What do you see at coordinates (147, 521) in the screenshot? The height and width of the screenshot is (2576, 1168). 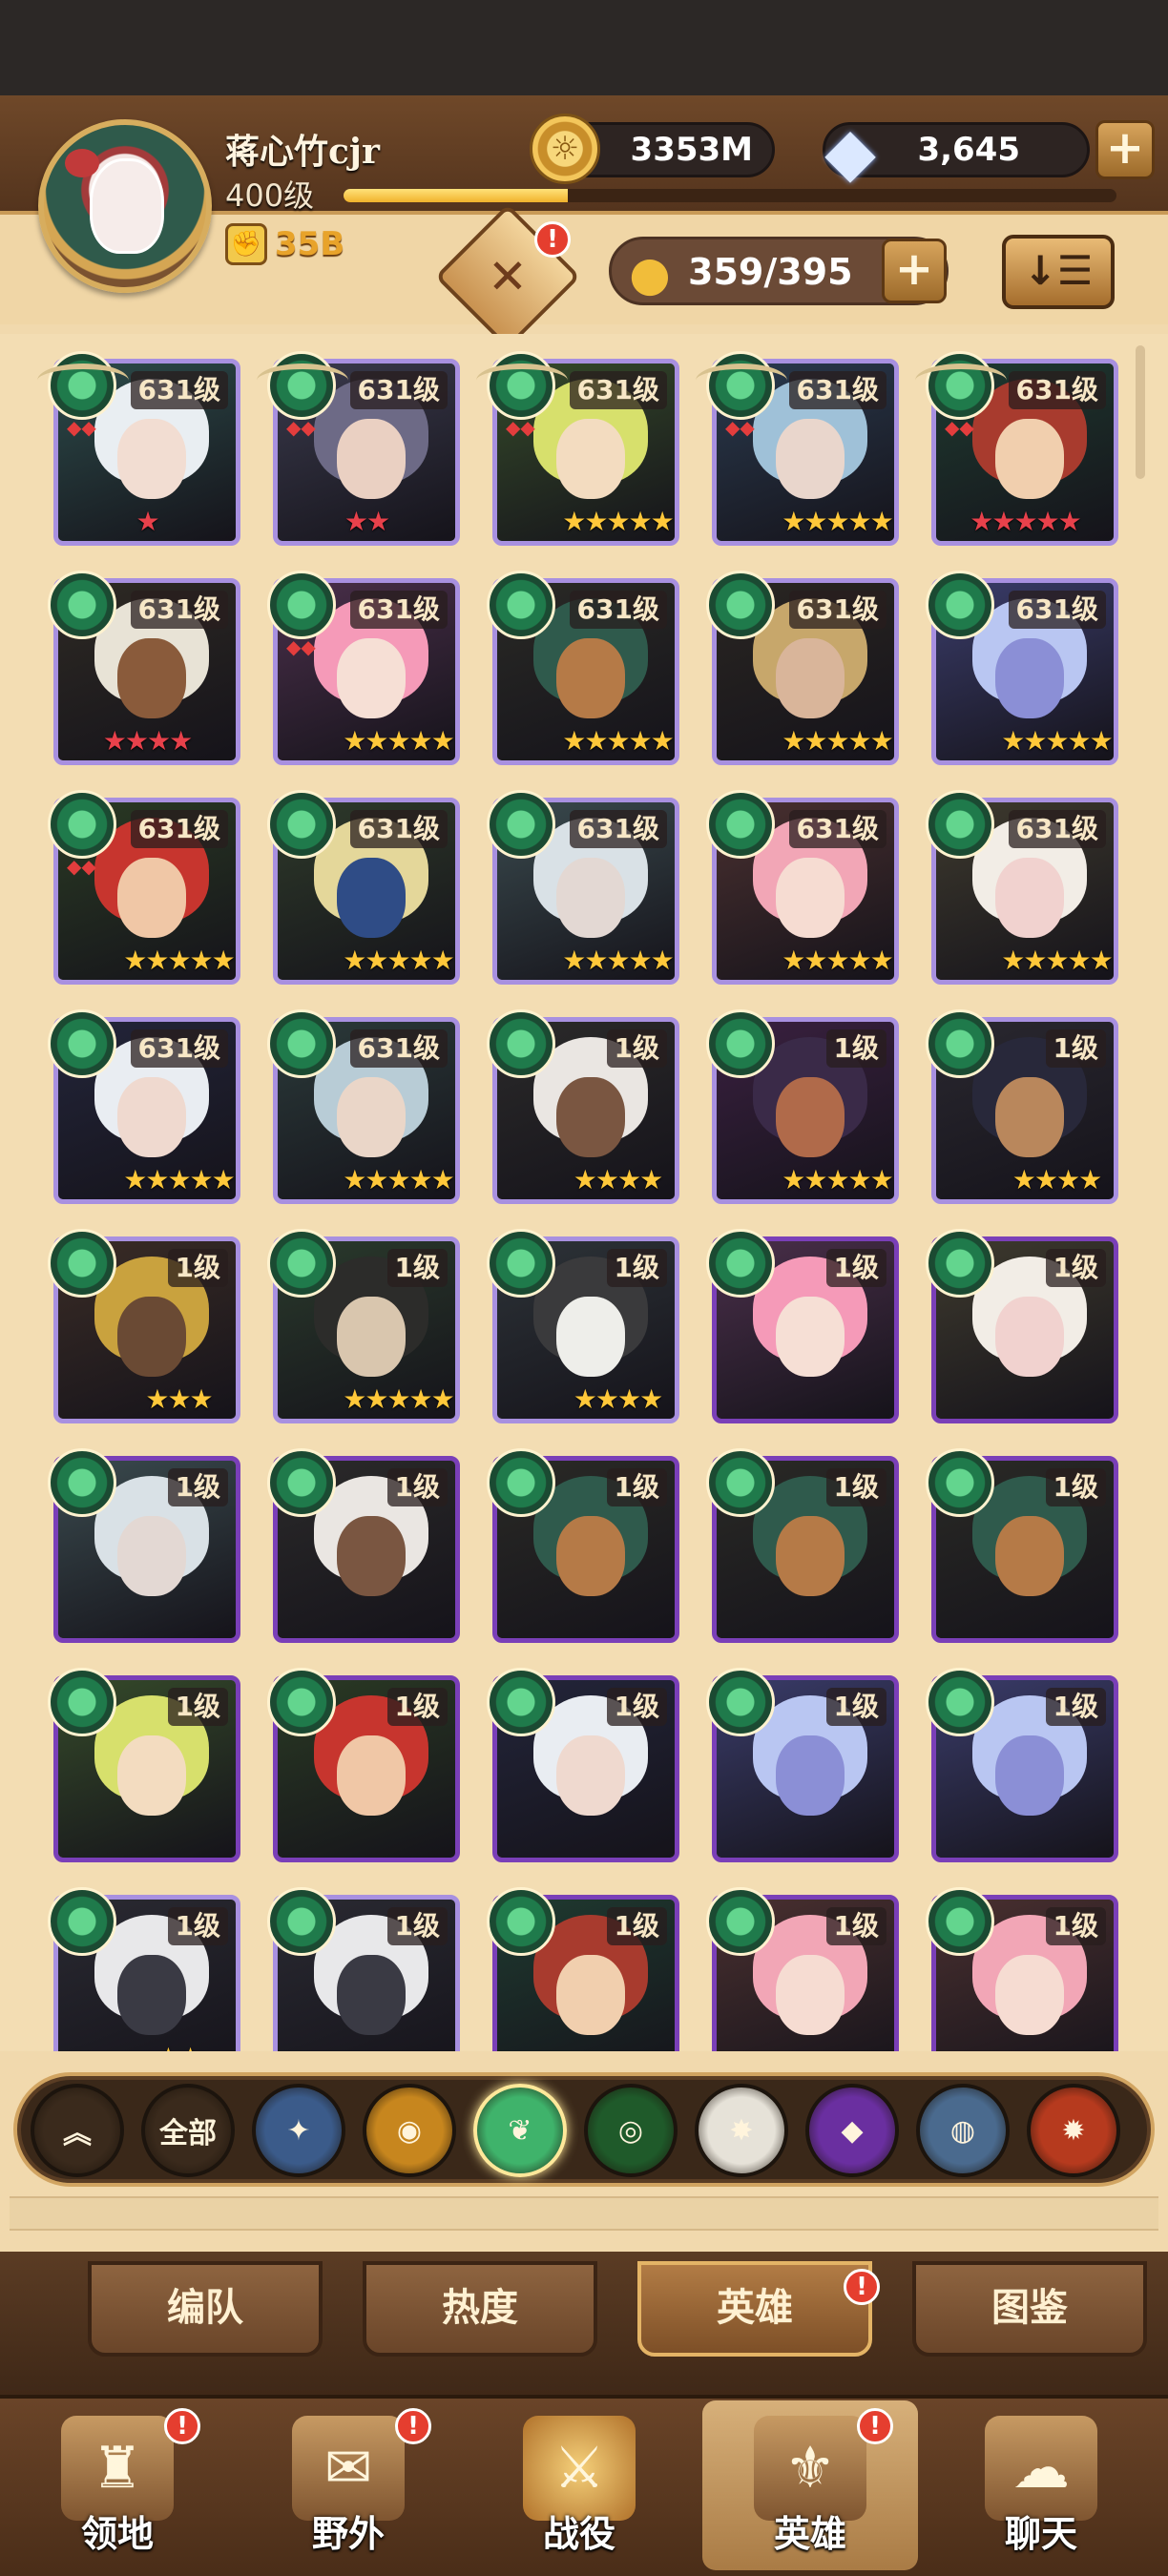 I see `hero-stars: ★` at bounding box center [147, 521].